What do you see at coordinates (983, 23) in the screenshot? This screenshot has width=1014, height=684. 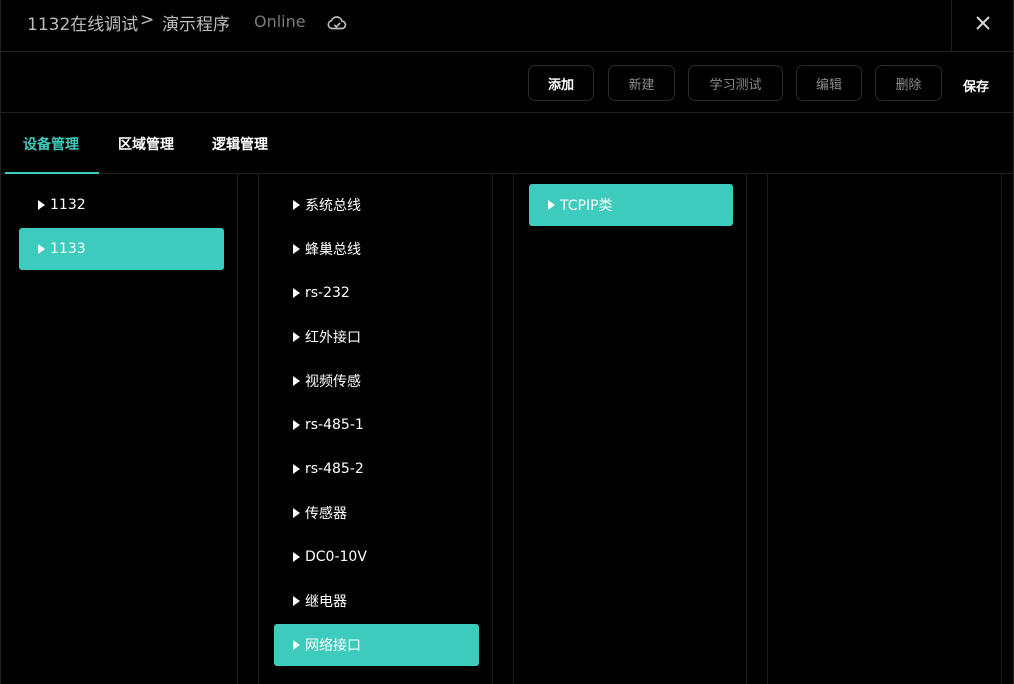 I see `close-icon` at bounding box center [983, 23].